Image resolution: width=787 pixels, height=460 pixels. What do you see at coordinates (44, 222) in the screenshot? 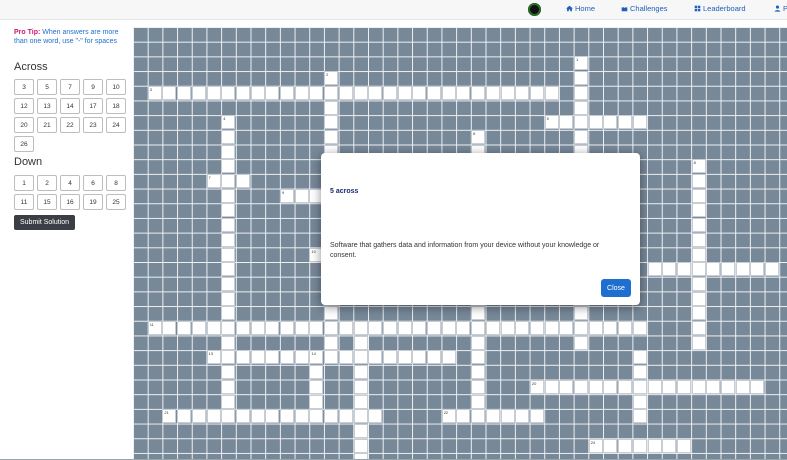
I see `submit-solution-button: Submit Solution` at bounding box center [44, 222].